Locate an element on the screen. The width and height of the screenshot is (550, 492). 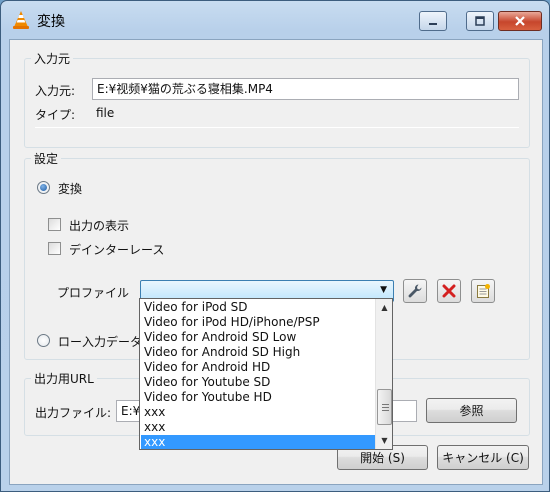
wrench-icon is located at coordinates (415, 291).